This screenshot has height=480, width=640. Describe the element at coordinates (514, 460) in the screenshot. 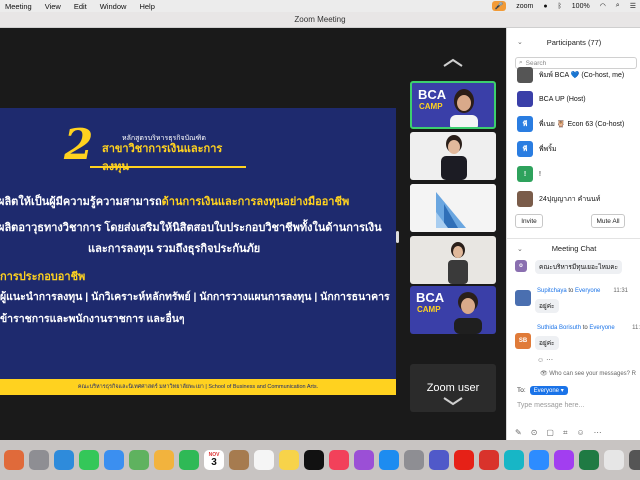

I see `canva-icon` at that location.